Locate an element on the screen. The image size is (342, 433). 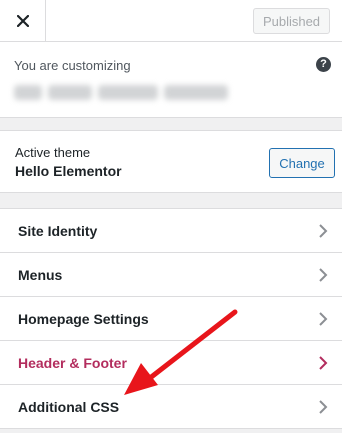
section-label: Site Identity is located at coordinates (58, 230).